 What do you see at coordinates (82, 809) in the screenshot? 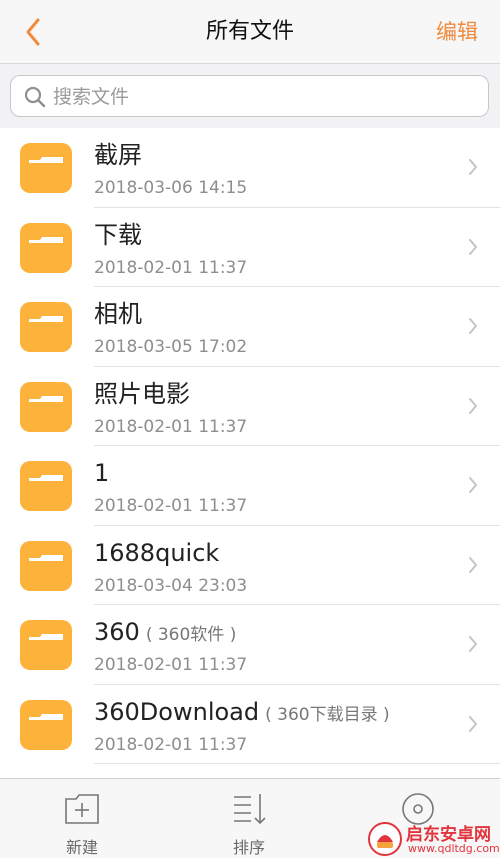
I see `new-folder-icon` at bounding box center [82, 809].